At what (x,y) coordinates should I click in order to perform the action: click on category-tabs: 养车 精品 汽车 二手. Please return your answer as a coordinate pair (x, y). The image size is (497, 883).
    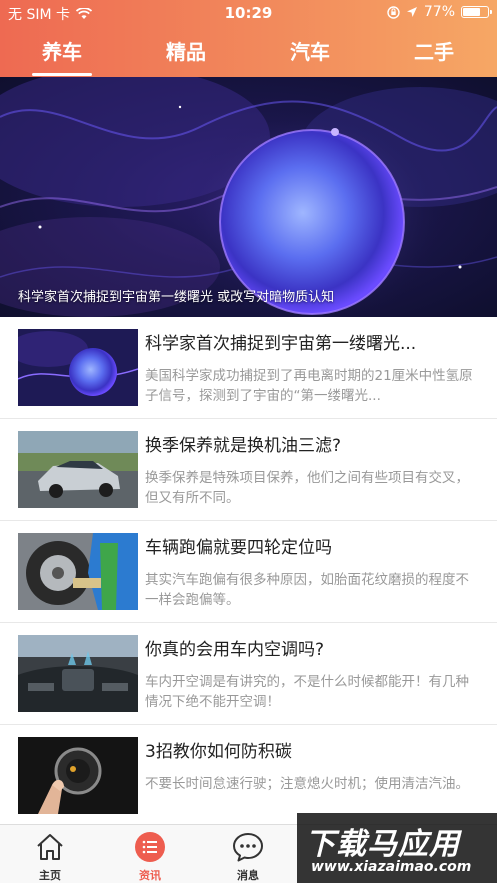
    Looking at the image, I should click on (248, 51).